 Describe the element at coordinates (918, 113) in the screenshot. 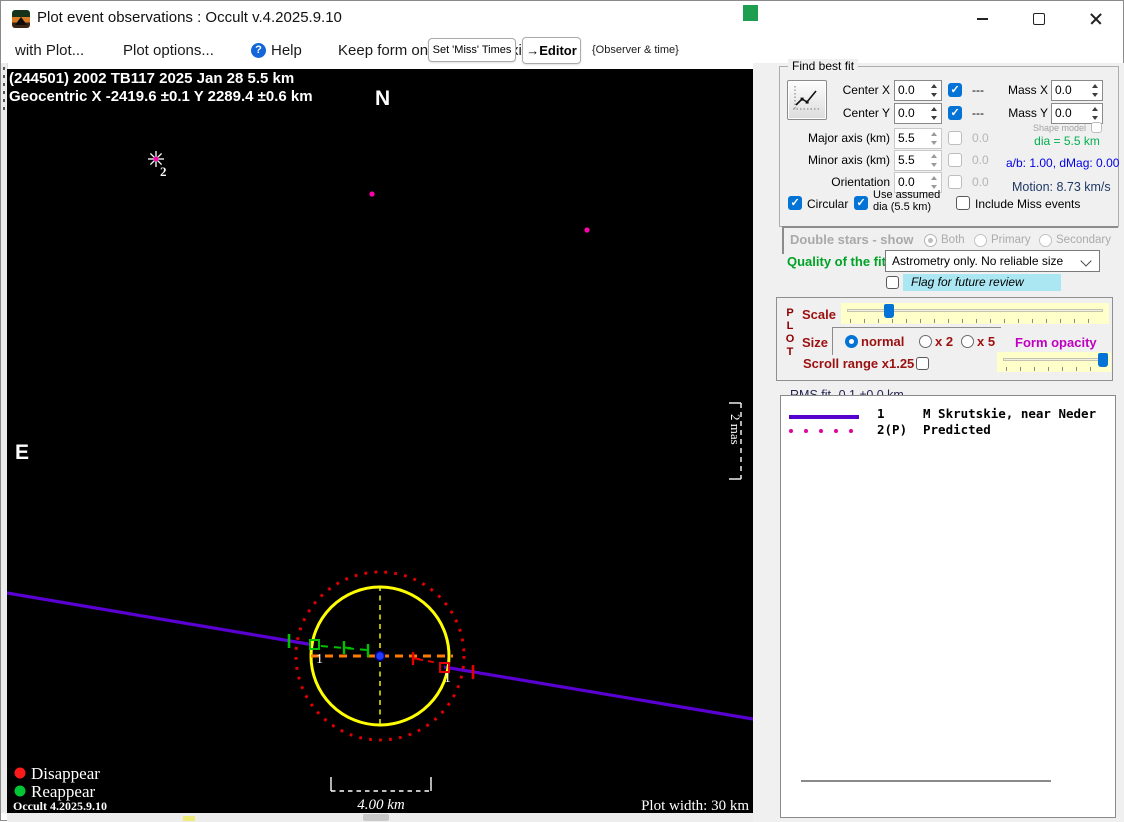

I see `center-y-input` at that location.